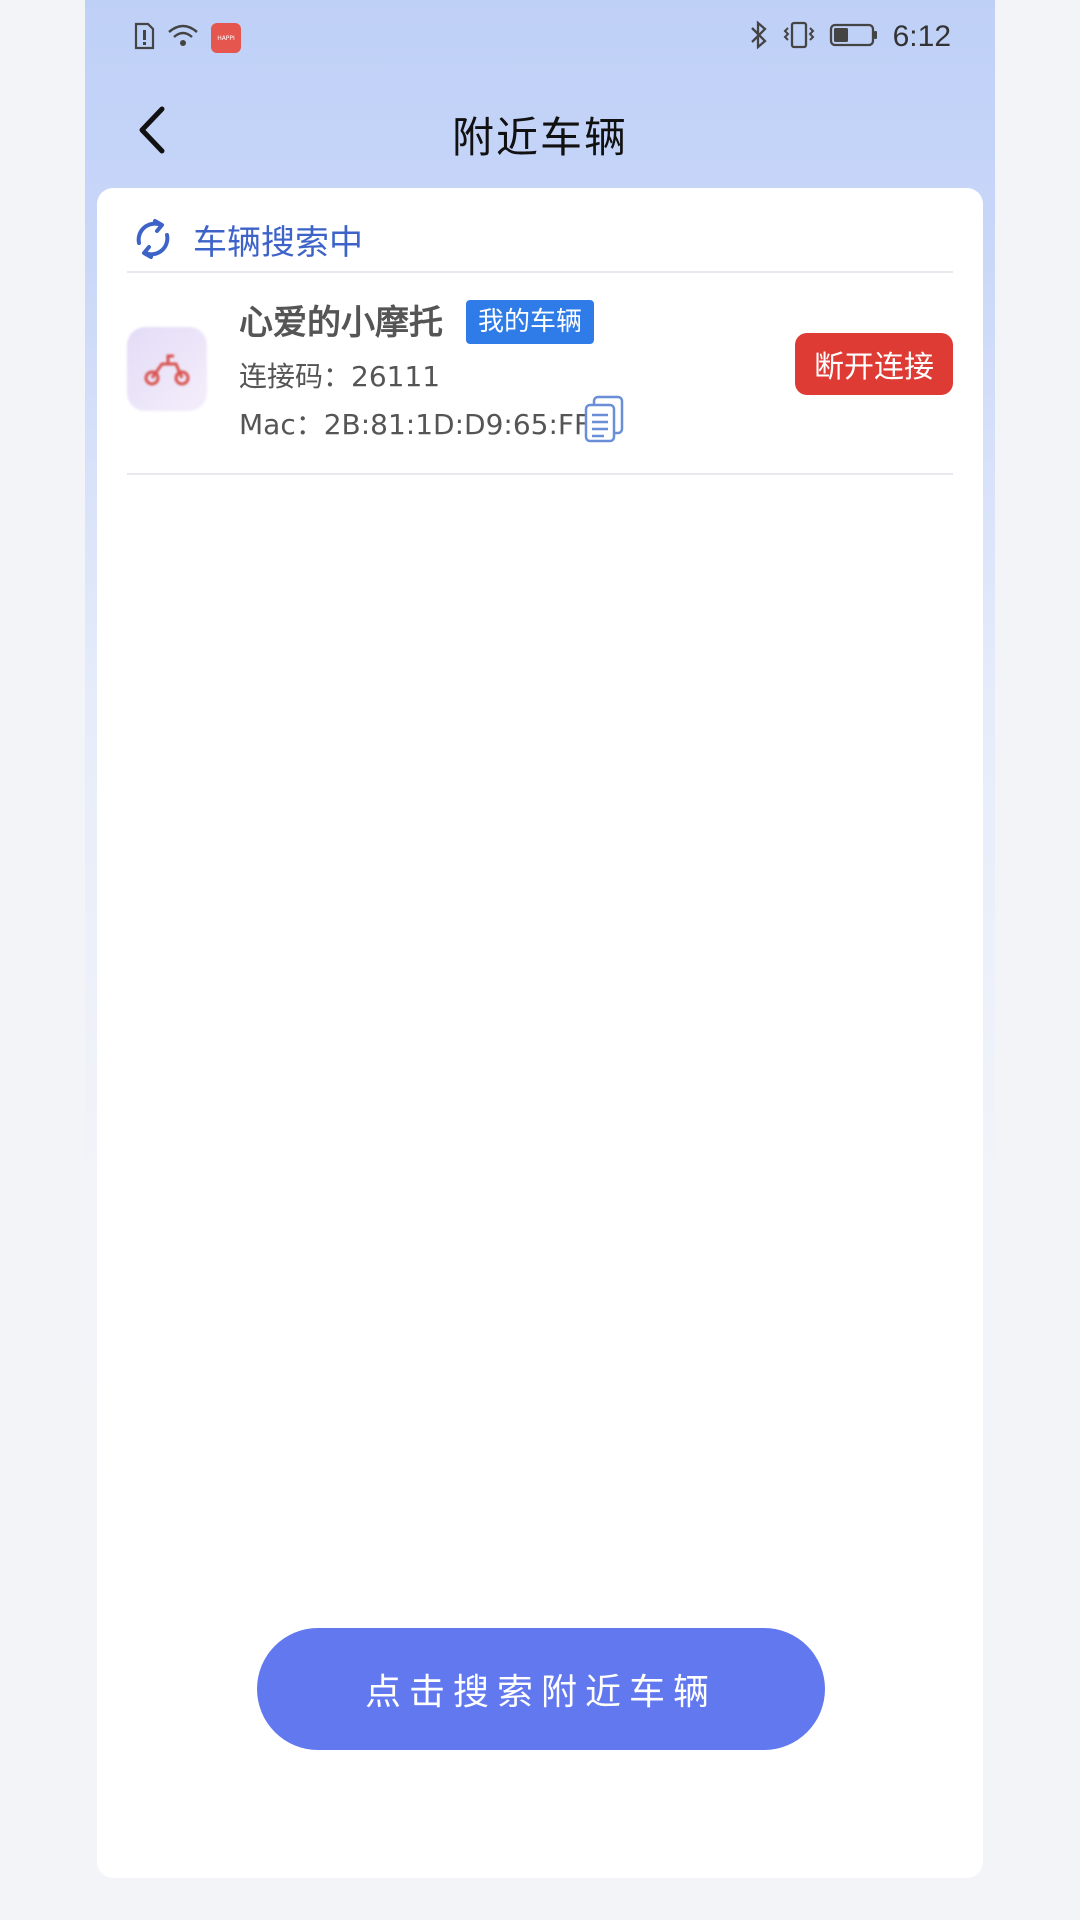 This screenshot has height=1920, width=1080. I want to click on search-status-label: 车辆搜索中, so click(278, 242).